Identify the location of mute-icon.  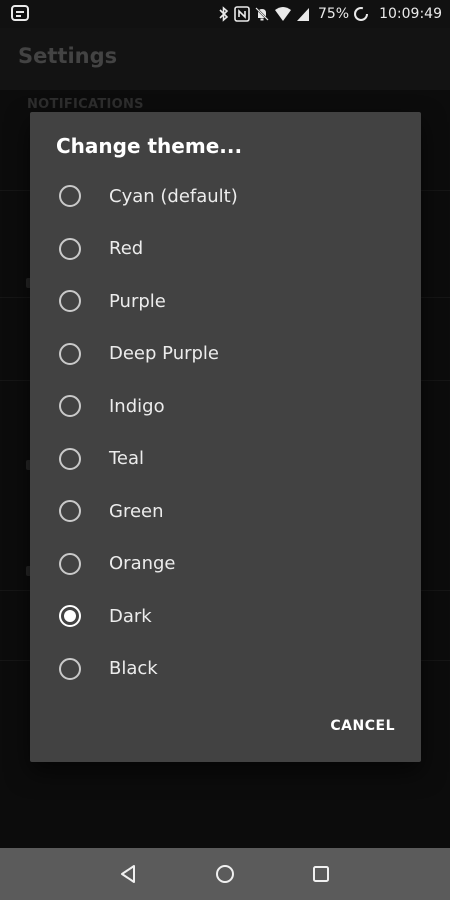
(262, 14).